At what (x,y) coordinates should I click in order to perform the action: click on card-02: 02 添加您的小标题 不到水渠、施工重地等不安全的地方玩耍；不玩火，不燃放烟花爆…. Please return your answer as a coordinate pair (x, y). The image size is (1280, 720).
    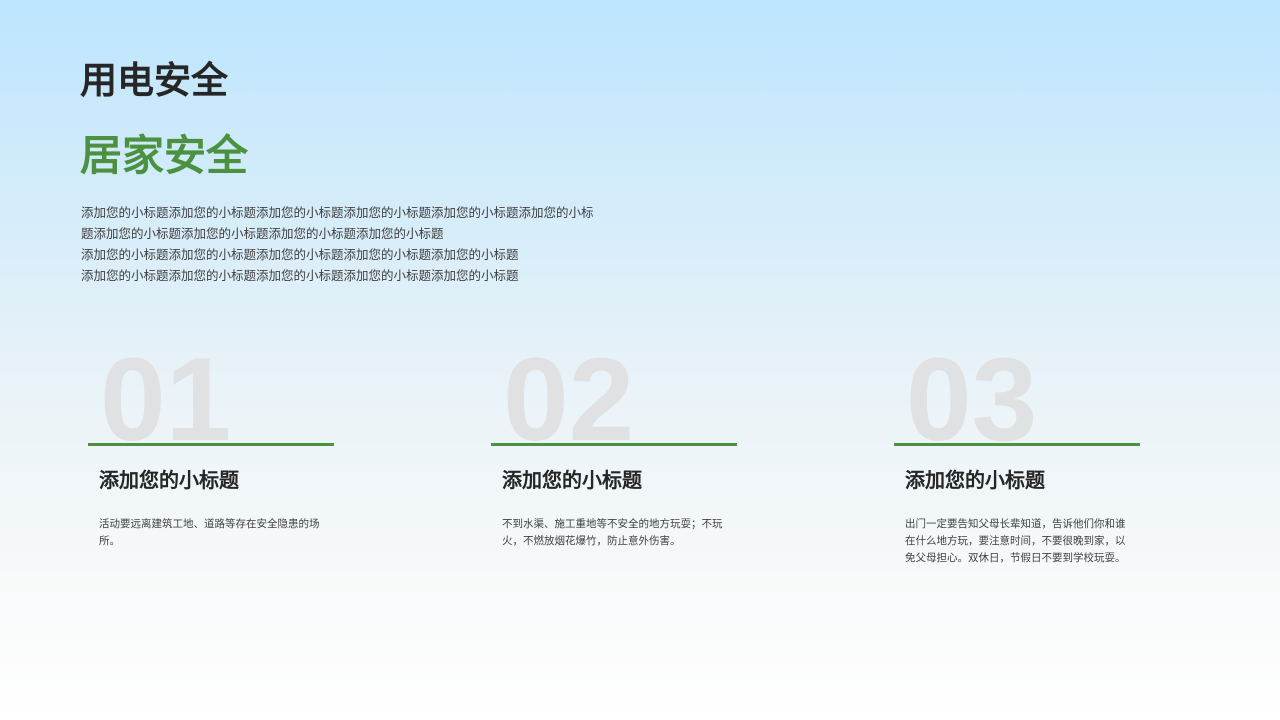
    Looking at the image, I should click on (616, 480).